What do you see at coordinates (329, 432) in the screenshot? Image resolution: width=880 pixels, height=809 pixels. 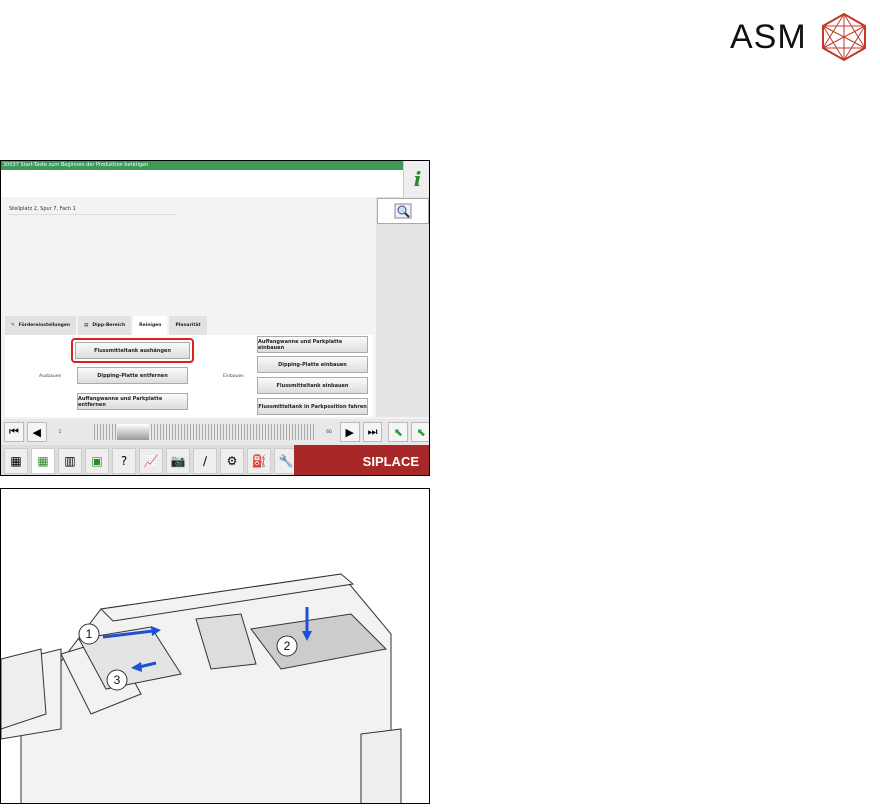 I see `slider-max: 60` at bounding box center [329, 432].